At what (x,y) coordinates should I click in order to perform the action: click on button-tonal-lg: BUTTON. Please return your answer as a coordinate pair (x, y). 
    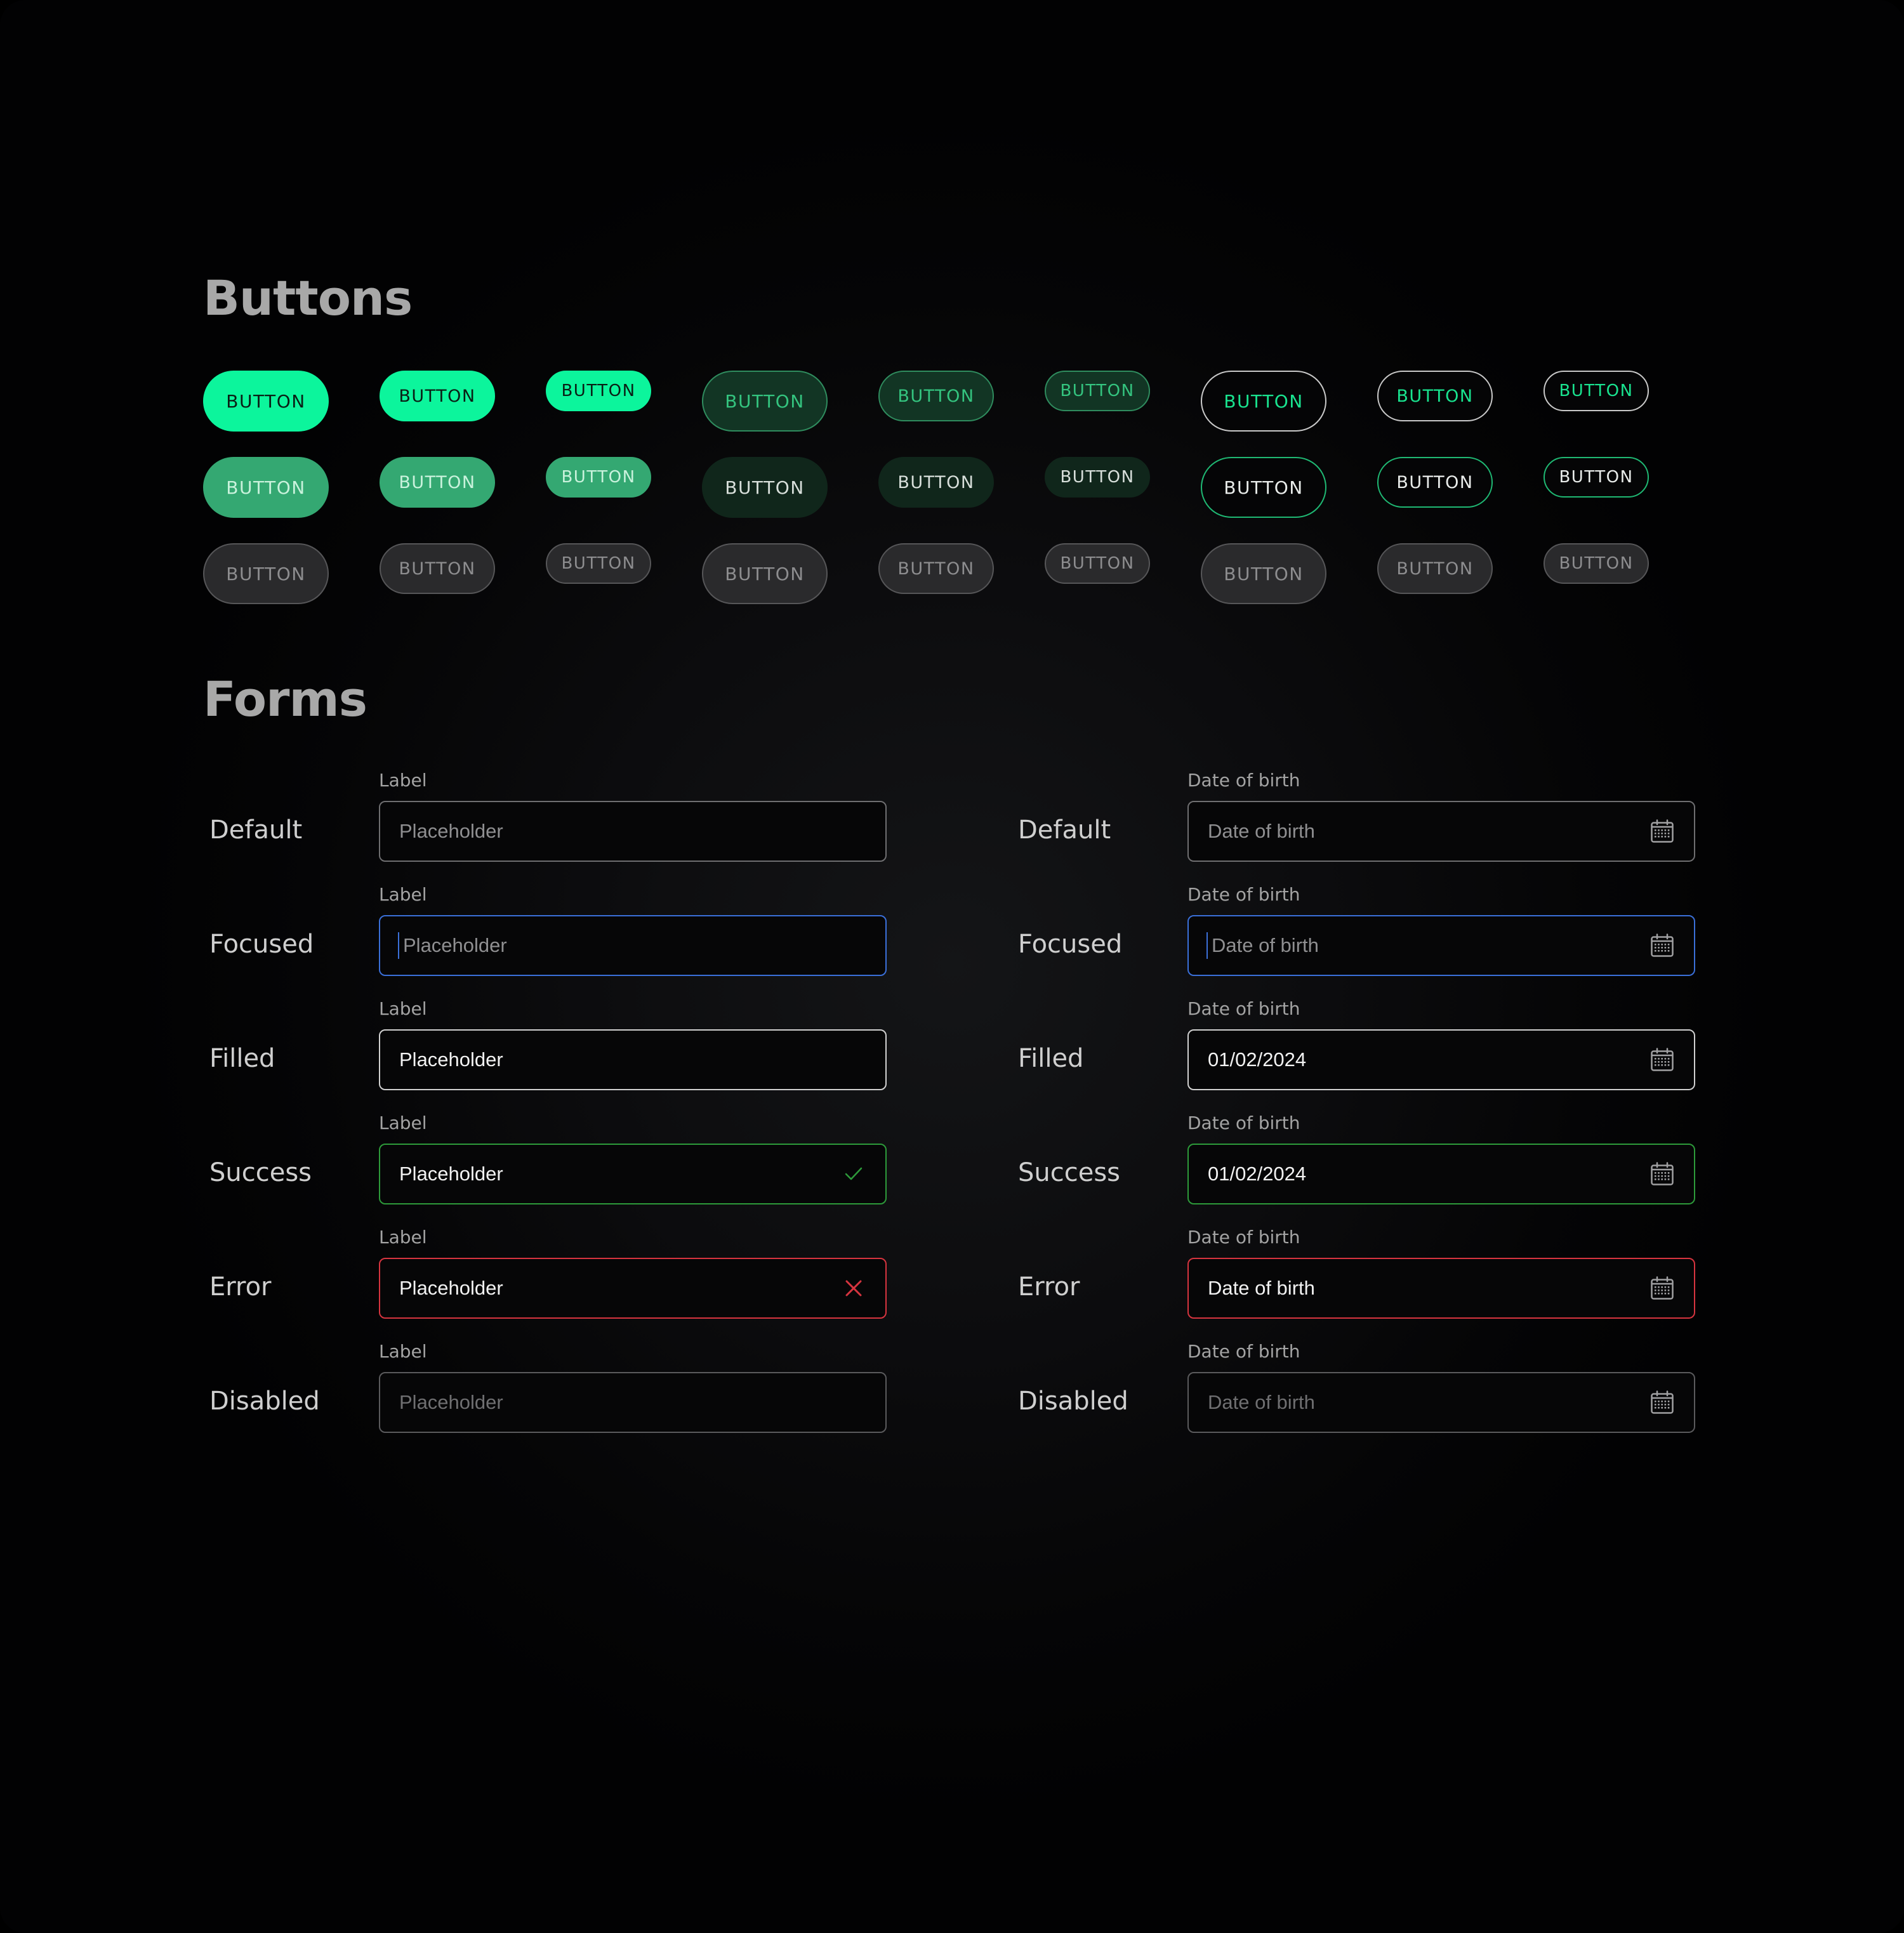
    Looking at the image, I should click on (765, 401).